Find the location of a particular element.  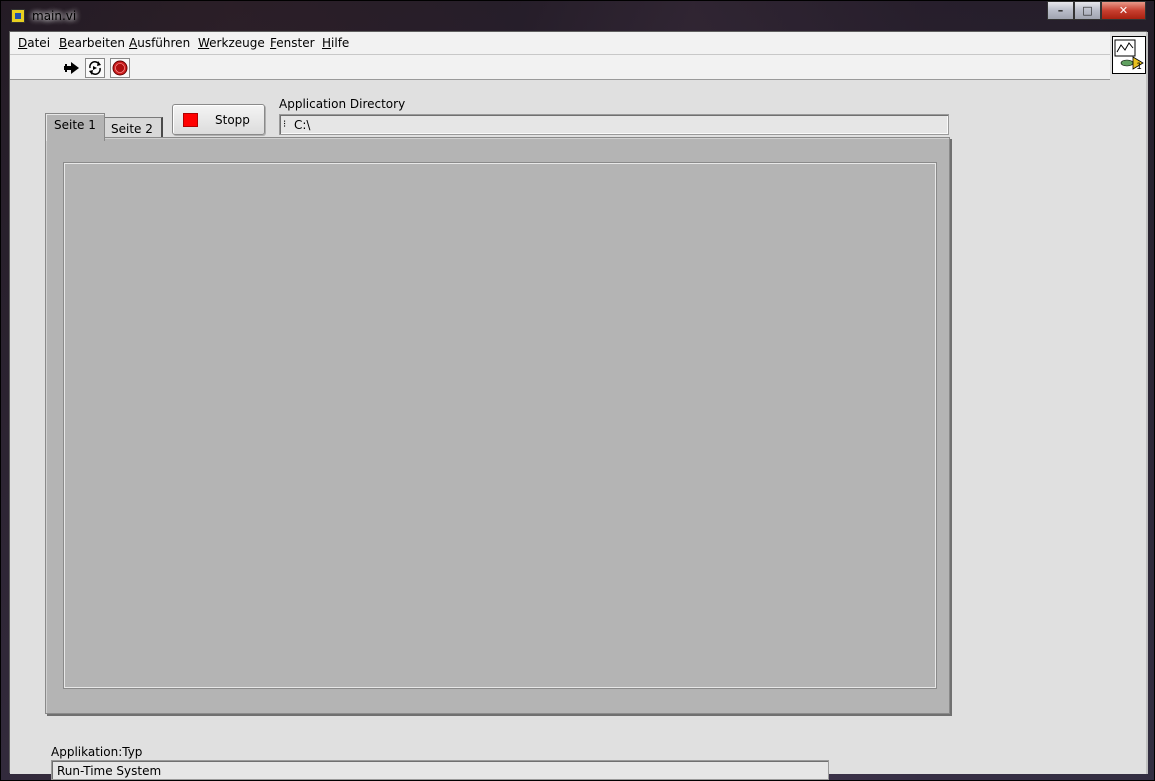

run-arrow-icon is located at coordinates (71, 68).